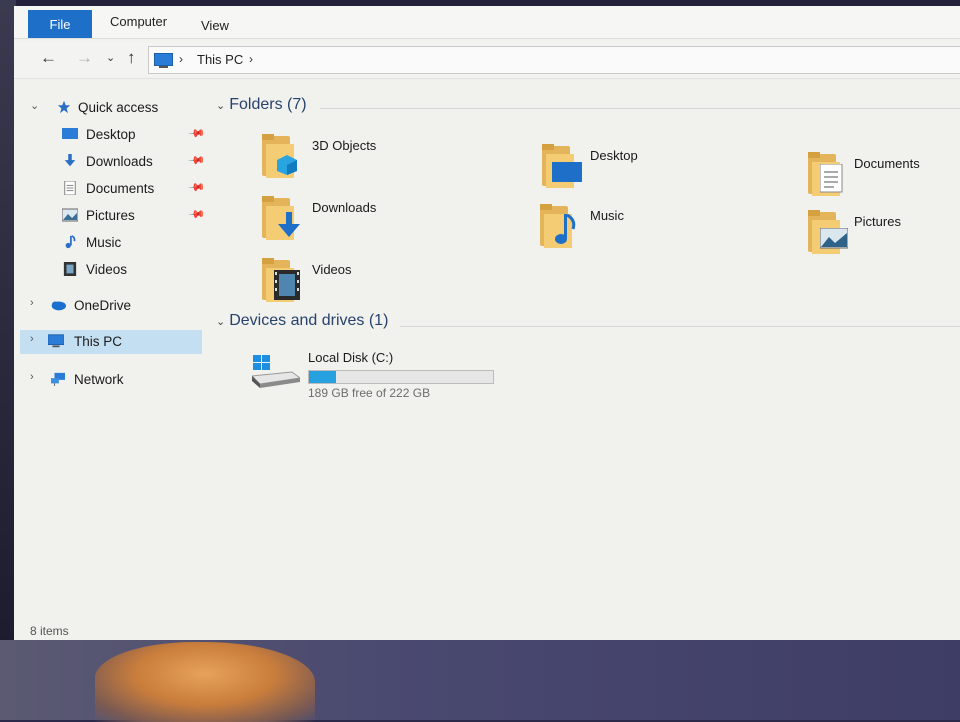 The height and width of the screenshot is (722, 960). Describe the element at coordinates (98, 341) in the screenshot. I see `nav-item-label: This PC` at that location.